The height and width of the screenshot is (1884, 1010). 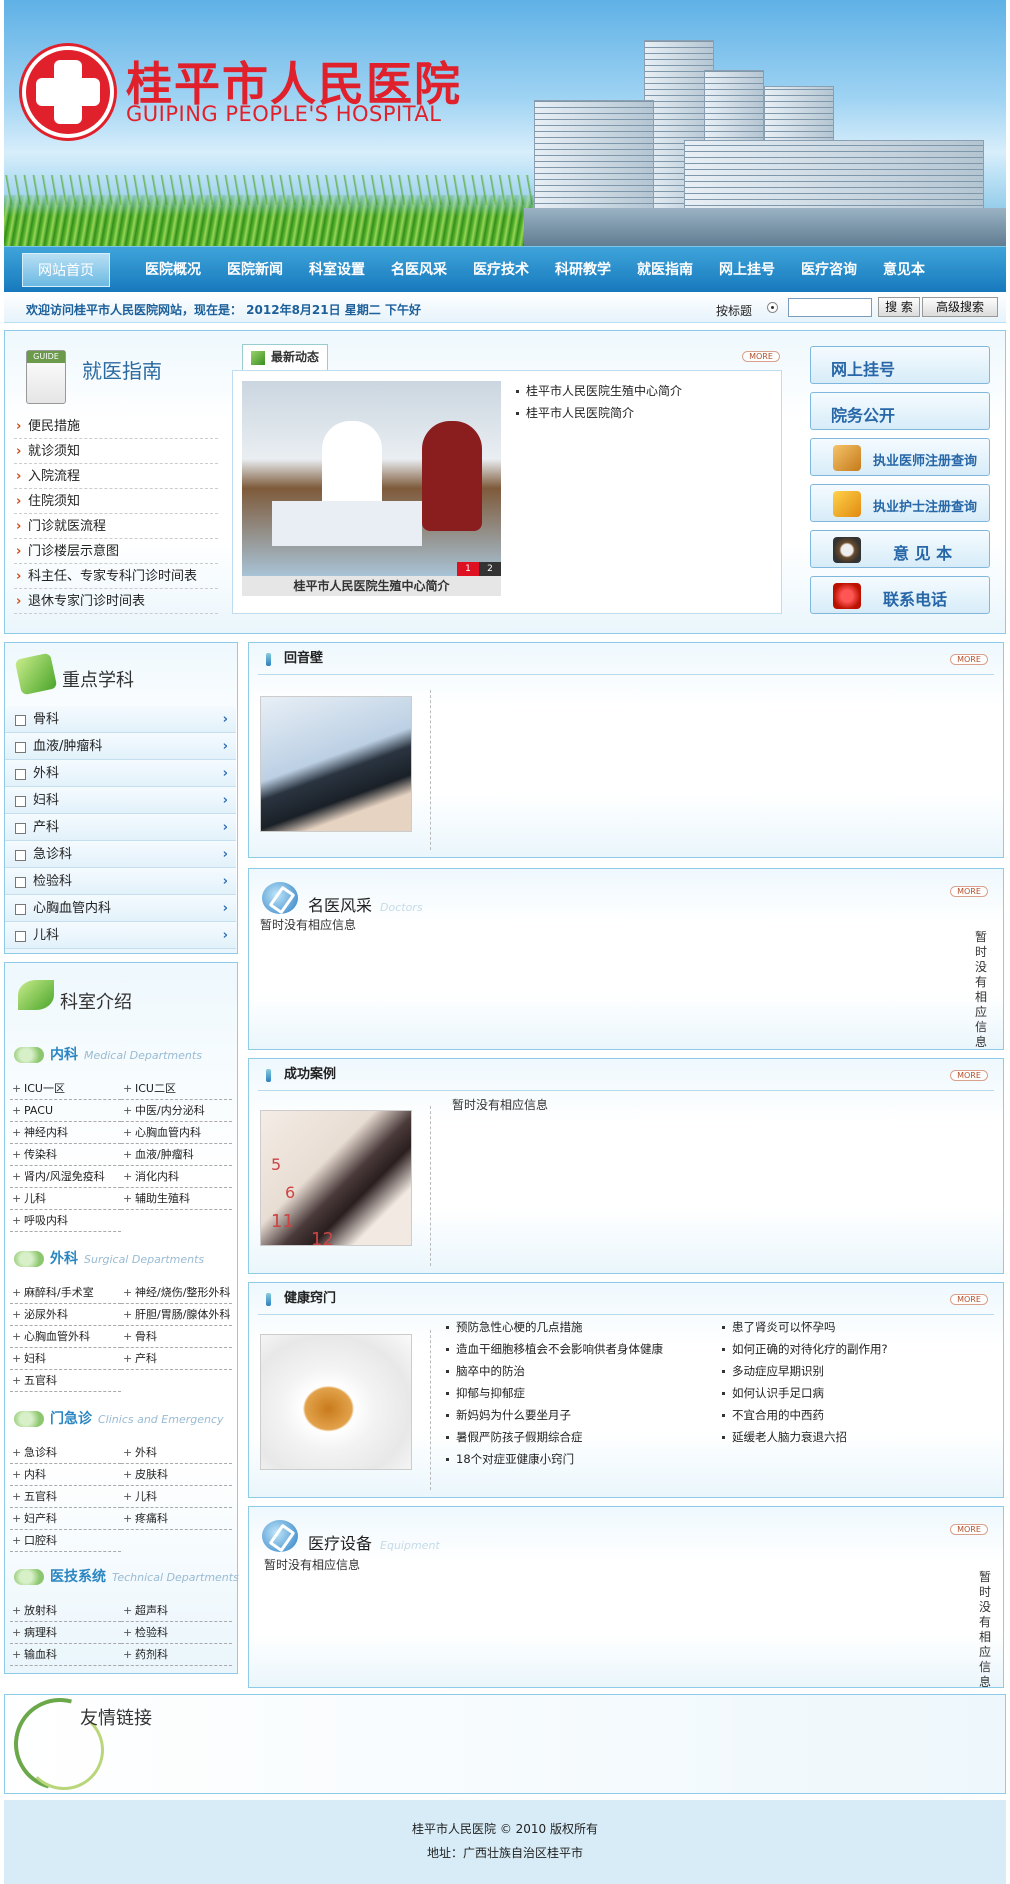 What do you see at coordinates (116, 501) in the screenshot?
I see `guide-item: 住院须知` at bounding box center [116, 501].